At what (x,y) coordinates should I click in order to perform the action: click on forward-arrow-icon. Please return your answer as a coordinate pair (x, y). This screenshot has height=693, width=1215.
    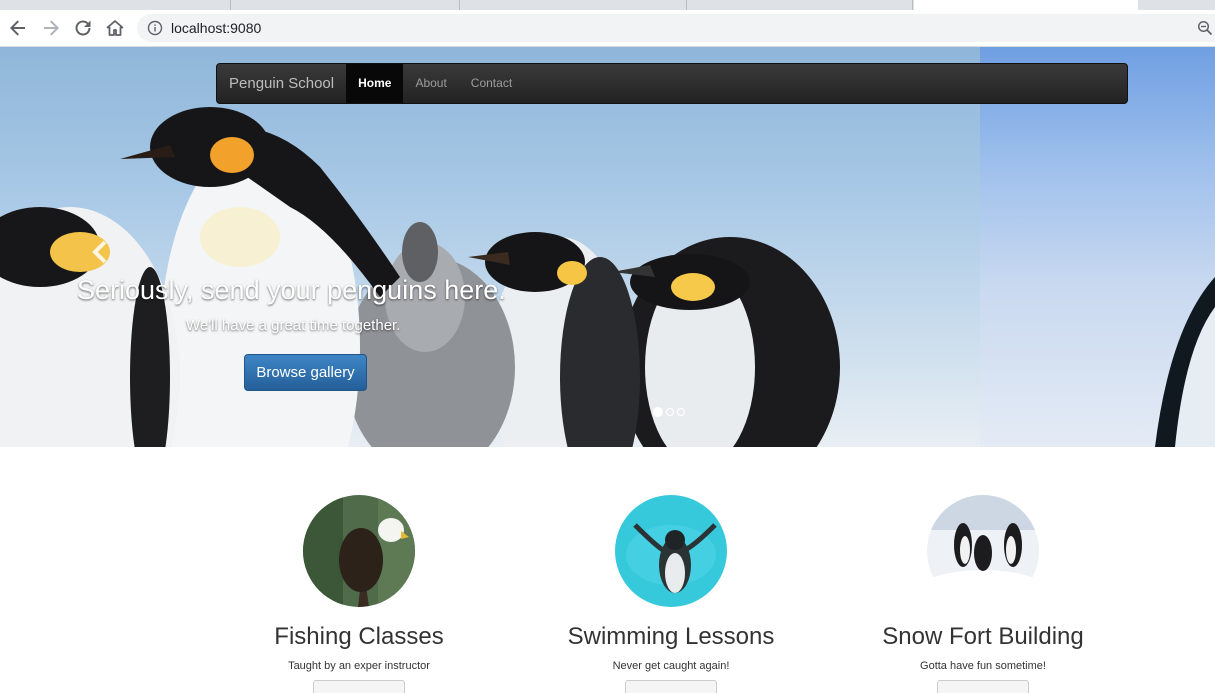
    Looking at the image, I should click on (51, 28).